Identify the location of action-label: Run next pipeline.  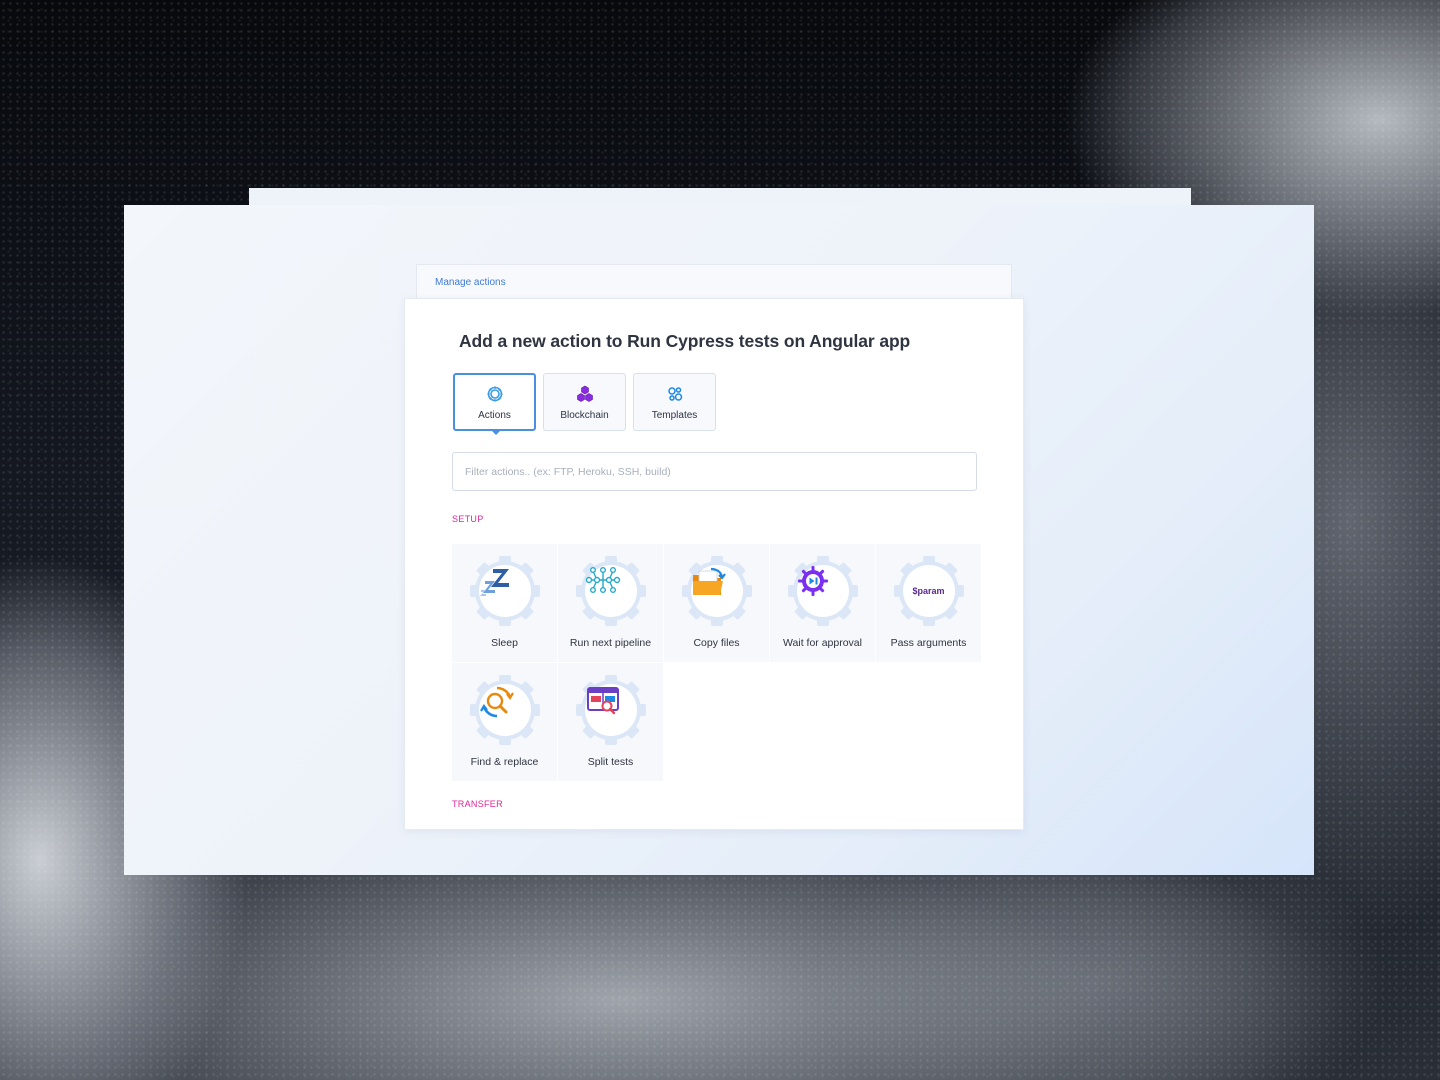
(610, 643).